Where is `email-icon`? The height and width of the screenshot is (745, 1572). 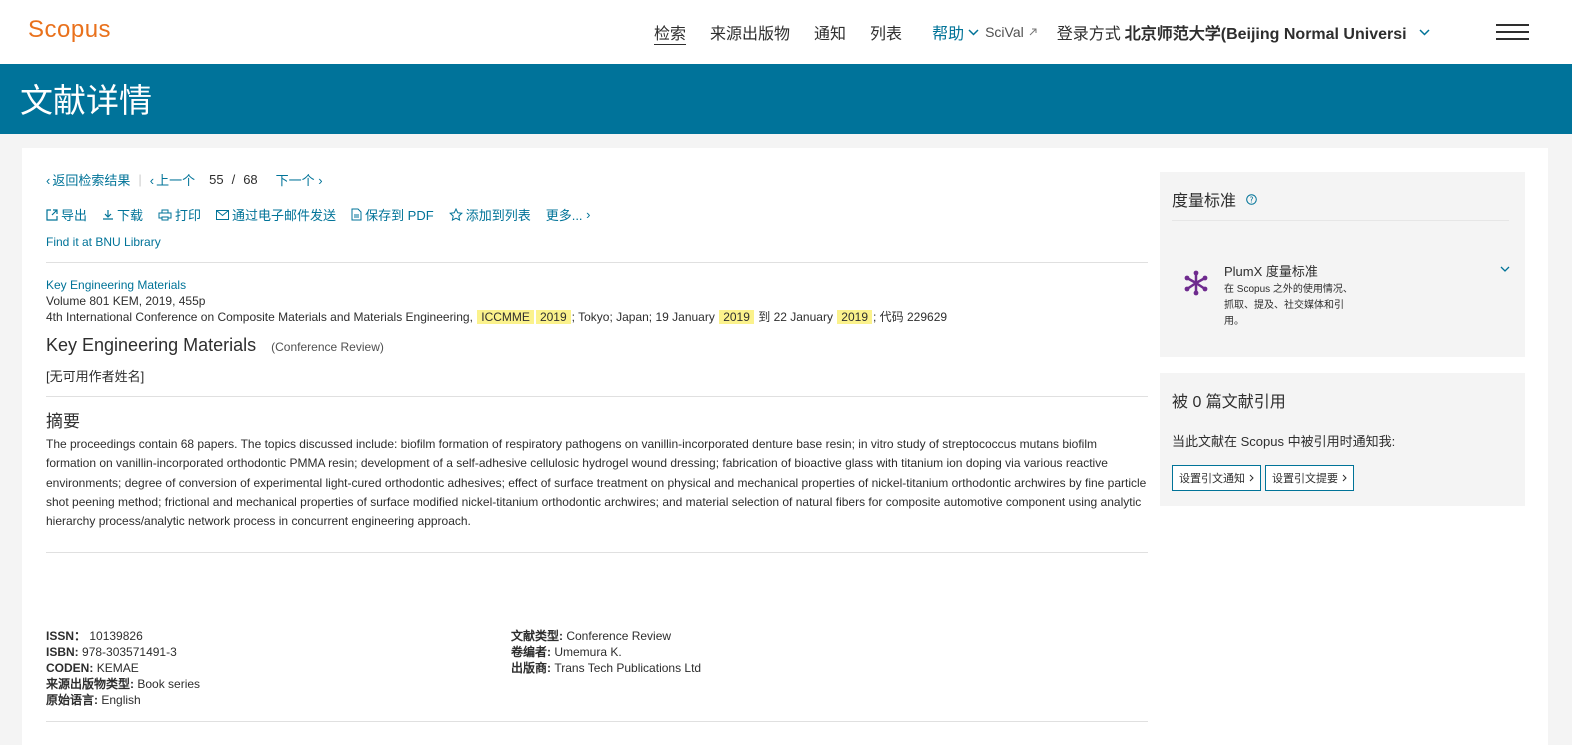
email-icon is located at coordinates (223, 214).